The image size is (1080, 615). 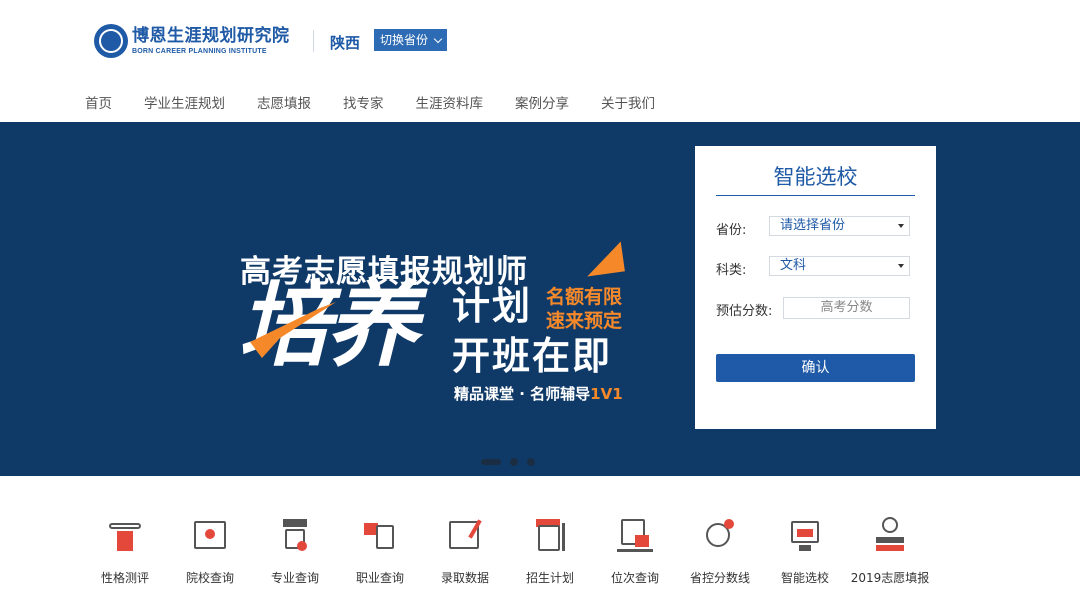 I want to click on province-select-value: 请选择省份, so click(x=813, y=225).